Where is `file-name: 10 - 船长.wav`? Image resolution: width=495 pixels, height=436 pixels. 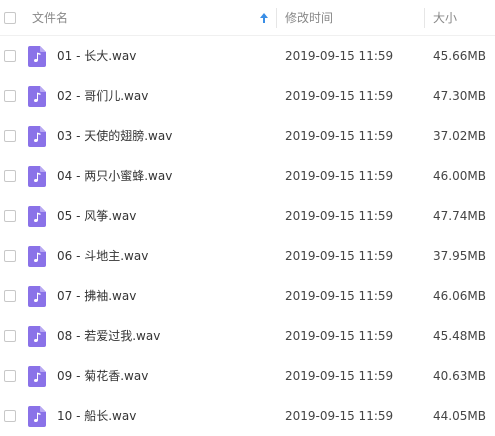
file-name: 10 - 船长.wav is located at coordinates (96, 416).